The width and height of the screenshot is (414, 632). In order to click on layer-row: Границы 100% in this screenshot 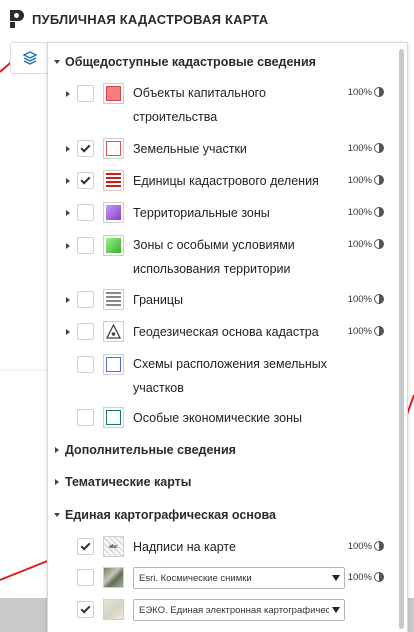, I will do `click(224, 300)`.